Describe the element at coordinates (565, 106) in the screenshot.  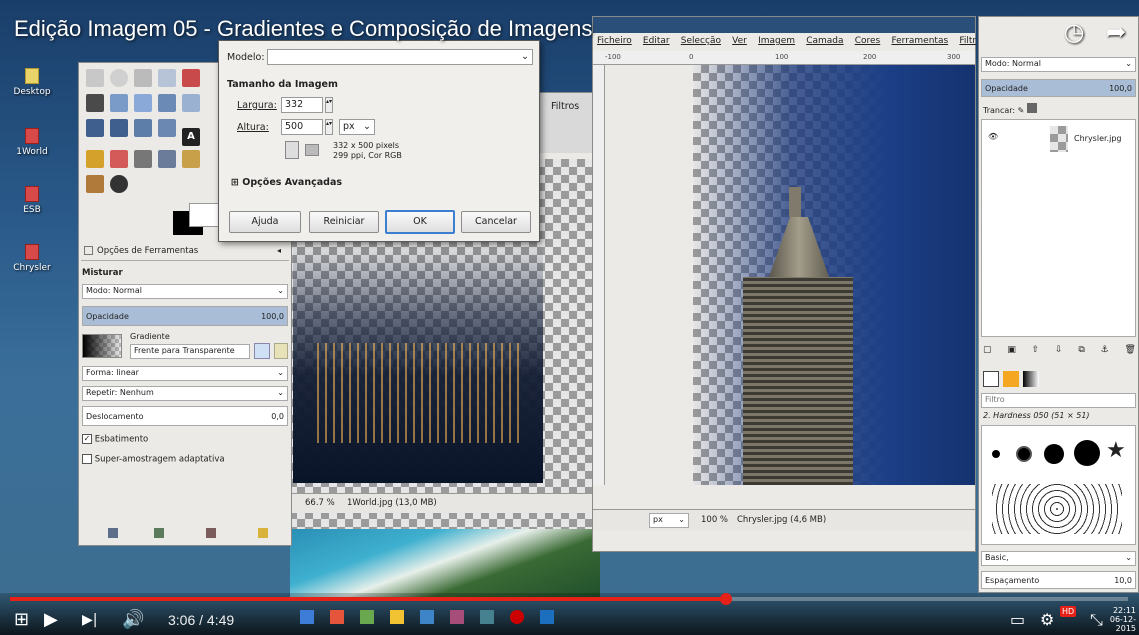
I see `menu-filters: Filtros` at that location.